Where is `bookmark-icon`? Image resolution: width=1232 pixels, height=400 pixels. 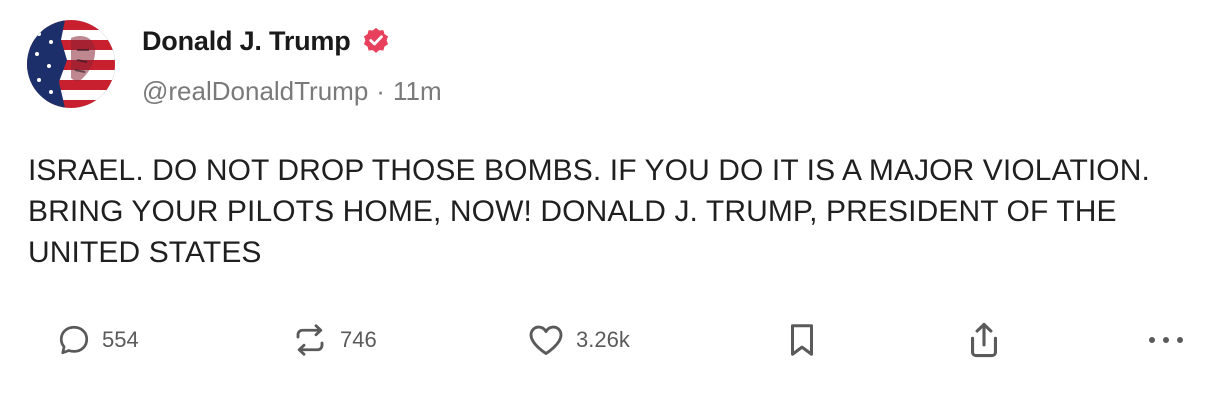 bookmark-icon is located at coordinates (802, 340).